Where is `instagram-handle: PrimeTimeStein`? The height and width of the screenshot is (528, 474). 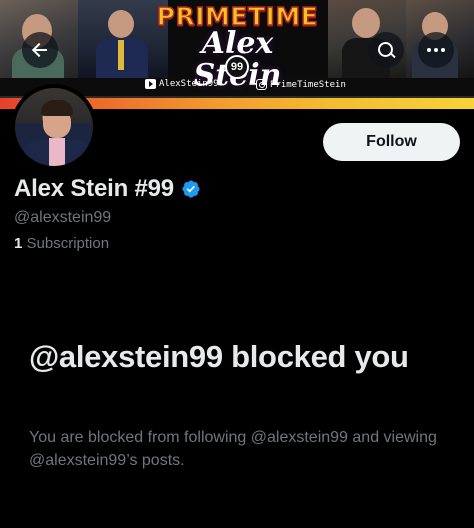
instagram-handle: PrimeTimeStein is located at coordinates (308, 84).